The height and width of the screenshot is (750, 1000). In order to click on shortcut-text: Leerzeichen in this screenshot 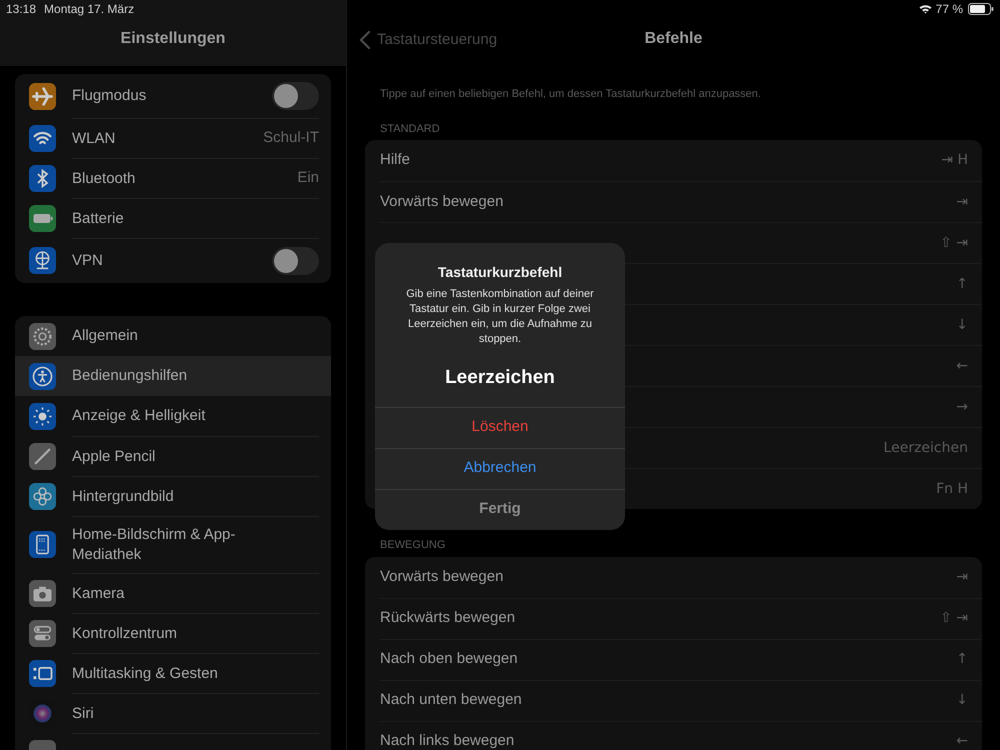, I will do `click(926, 448)`.